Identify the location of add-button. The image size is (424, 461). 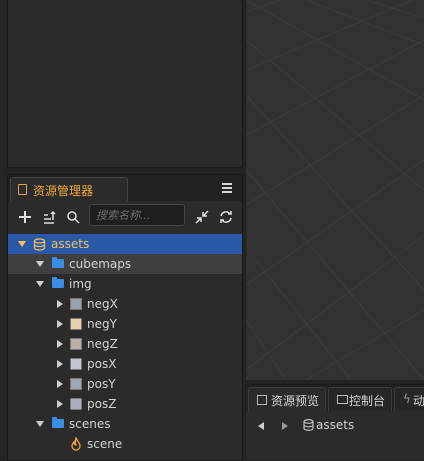
(25, 217).